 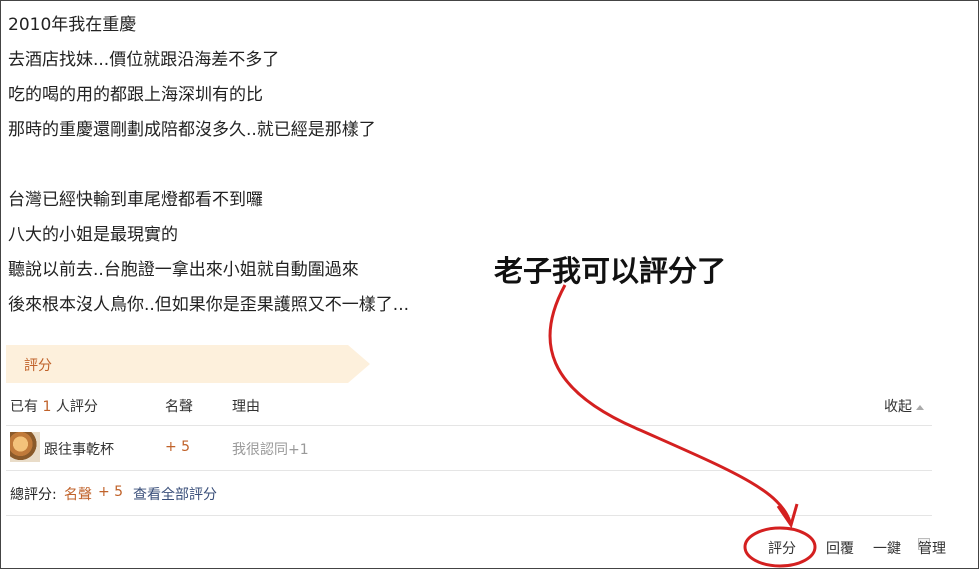 I want to click on rating-entry-row: 跟往事乾杯 + 5 我很認同+1, so click(x=469, y=448).